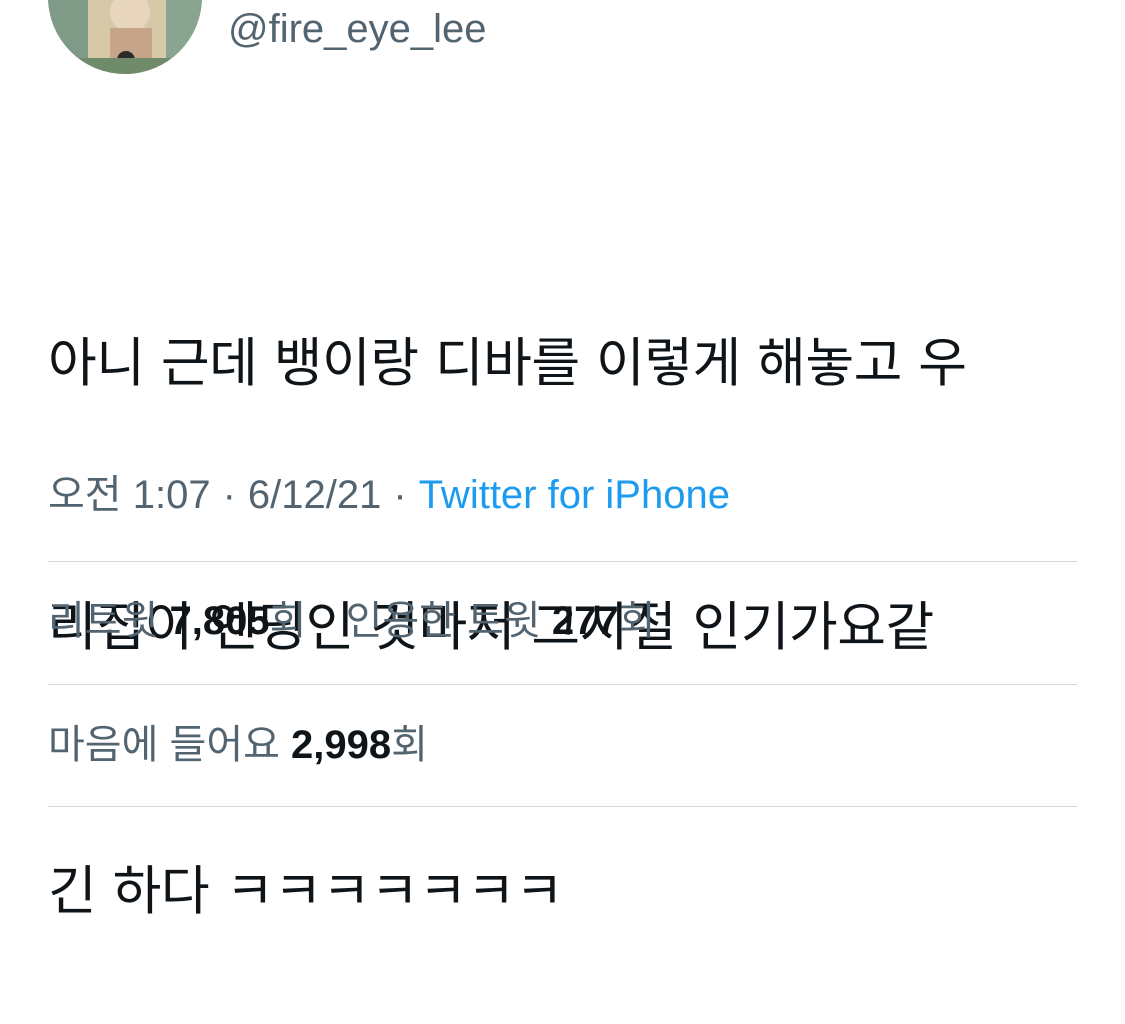 This screenshot has width=1125, height=1024. Describe the element at coordinates (164, 745) in the screenshot. I see `likes-label: 마음에 들어요` at that location.